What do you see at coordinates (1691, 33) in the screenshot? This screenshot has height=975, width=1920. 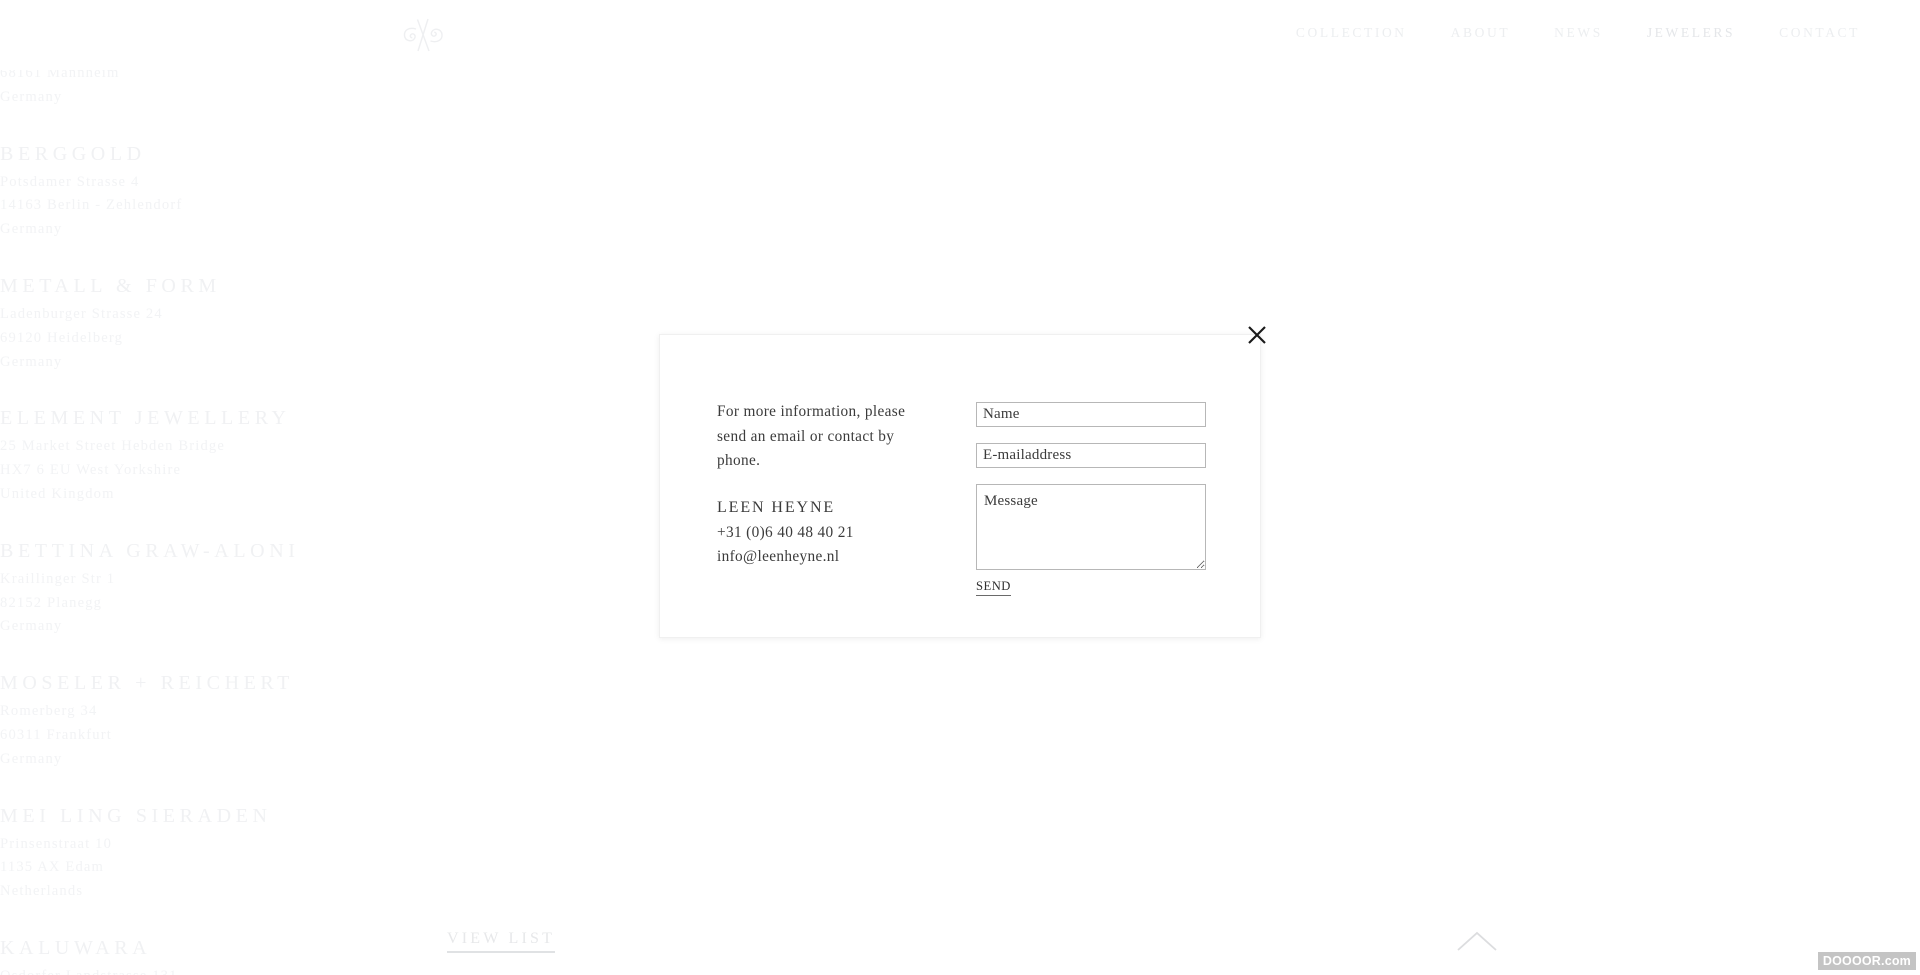 I see `nav-item-jewelers: JEWELERS` at bounding box center [1691, 33].